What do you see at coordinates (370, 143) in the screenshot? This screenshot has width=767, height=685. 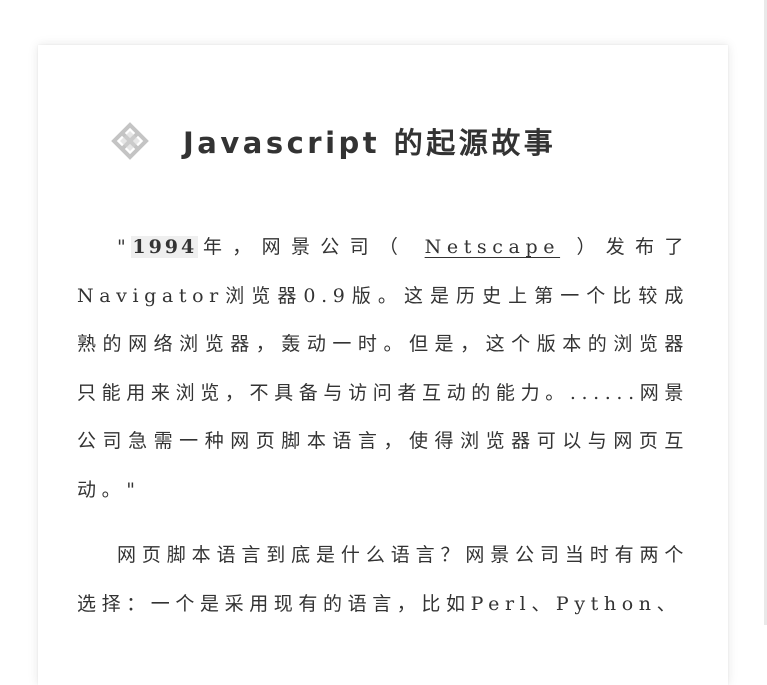 I see `article-title: Javascript 的起源故事` at bounding box center [370, 143].